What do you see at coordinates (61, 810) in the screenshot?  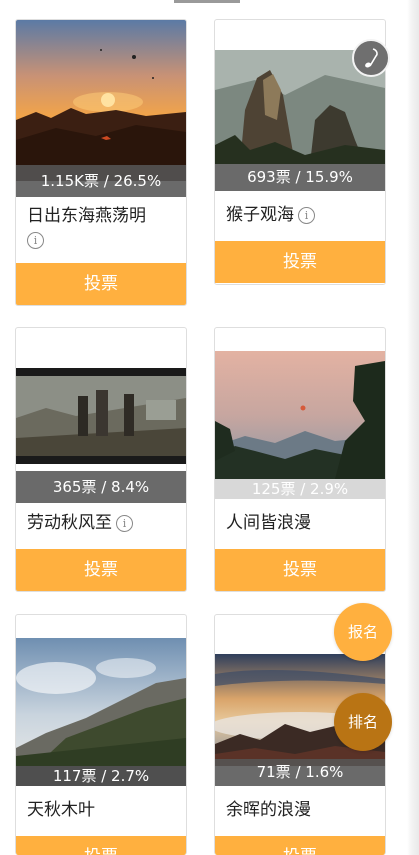 I see `entry-title-text: 天秋木叶` at bounding box center [61, 810].